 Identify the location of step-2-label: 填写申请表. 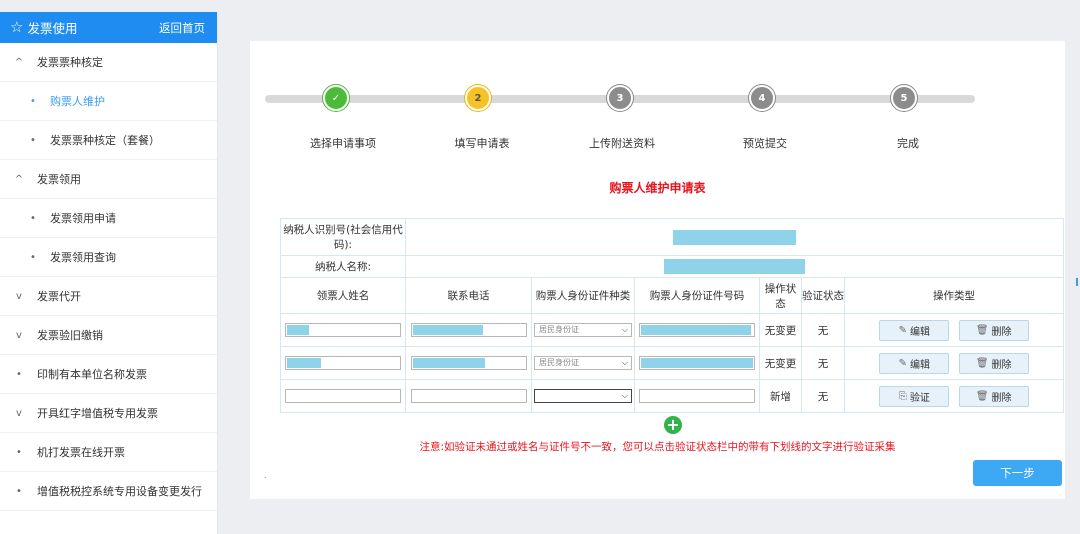
(482, 143).